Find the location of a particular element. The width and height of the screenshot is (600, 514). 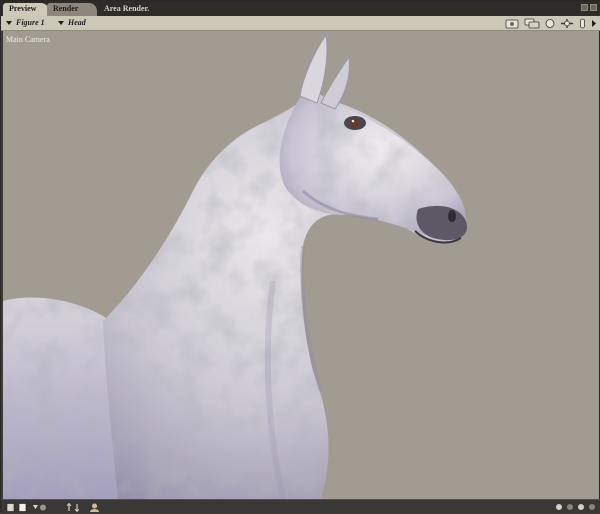

element-selector: Head is located at coordinates (72, 23).